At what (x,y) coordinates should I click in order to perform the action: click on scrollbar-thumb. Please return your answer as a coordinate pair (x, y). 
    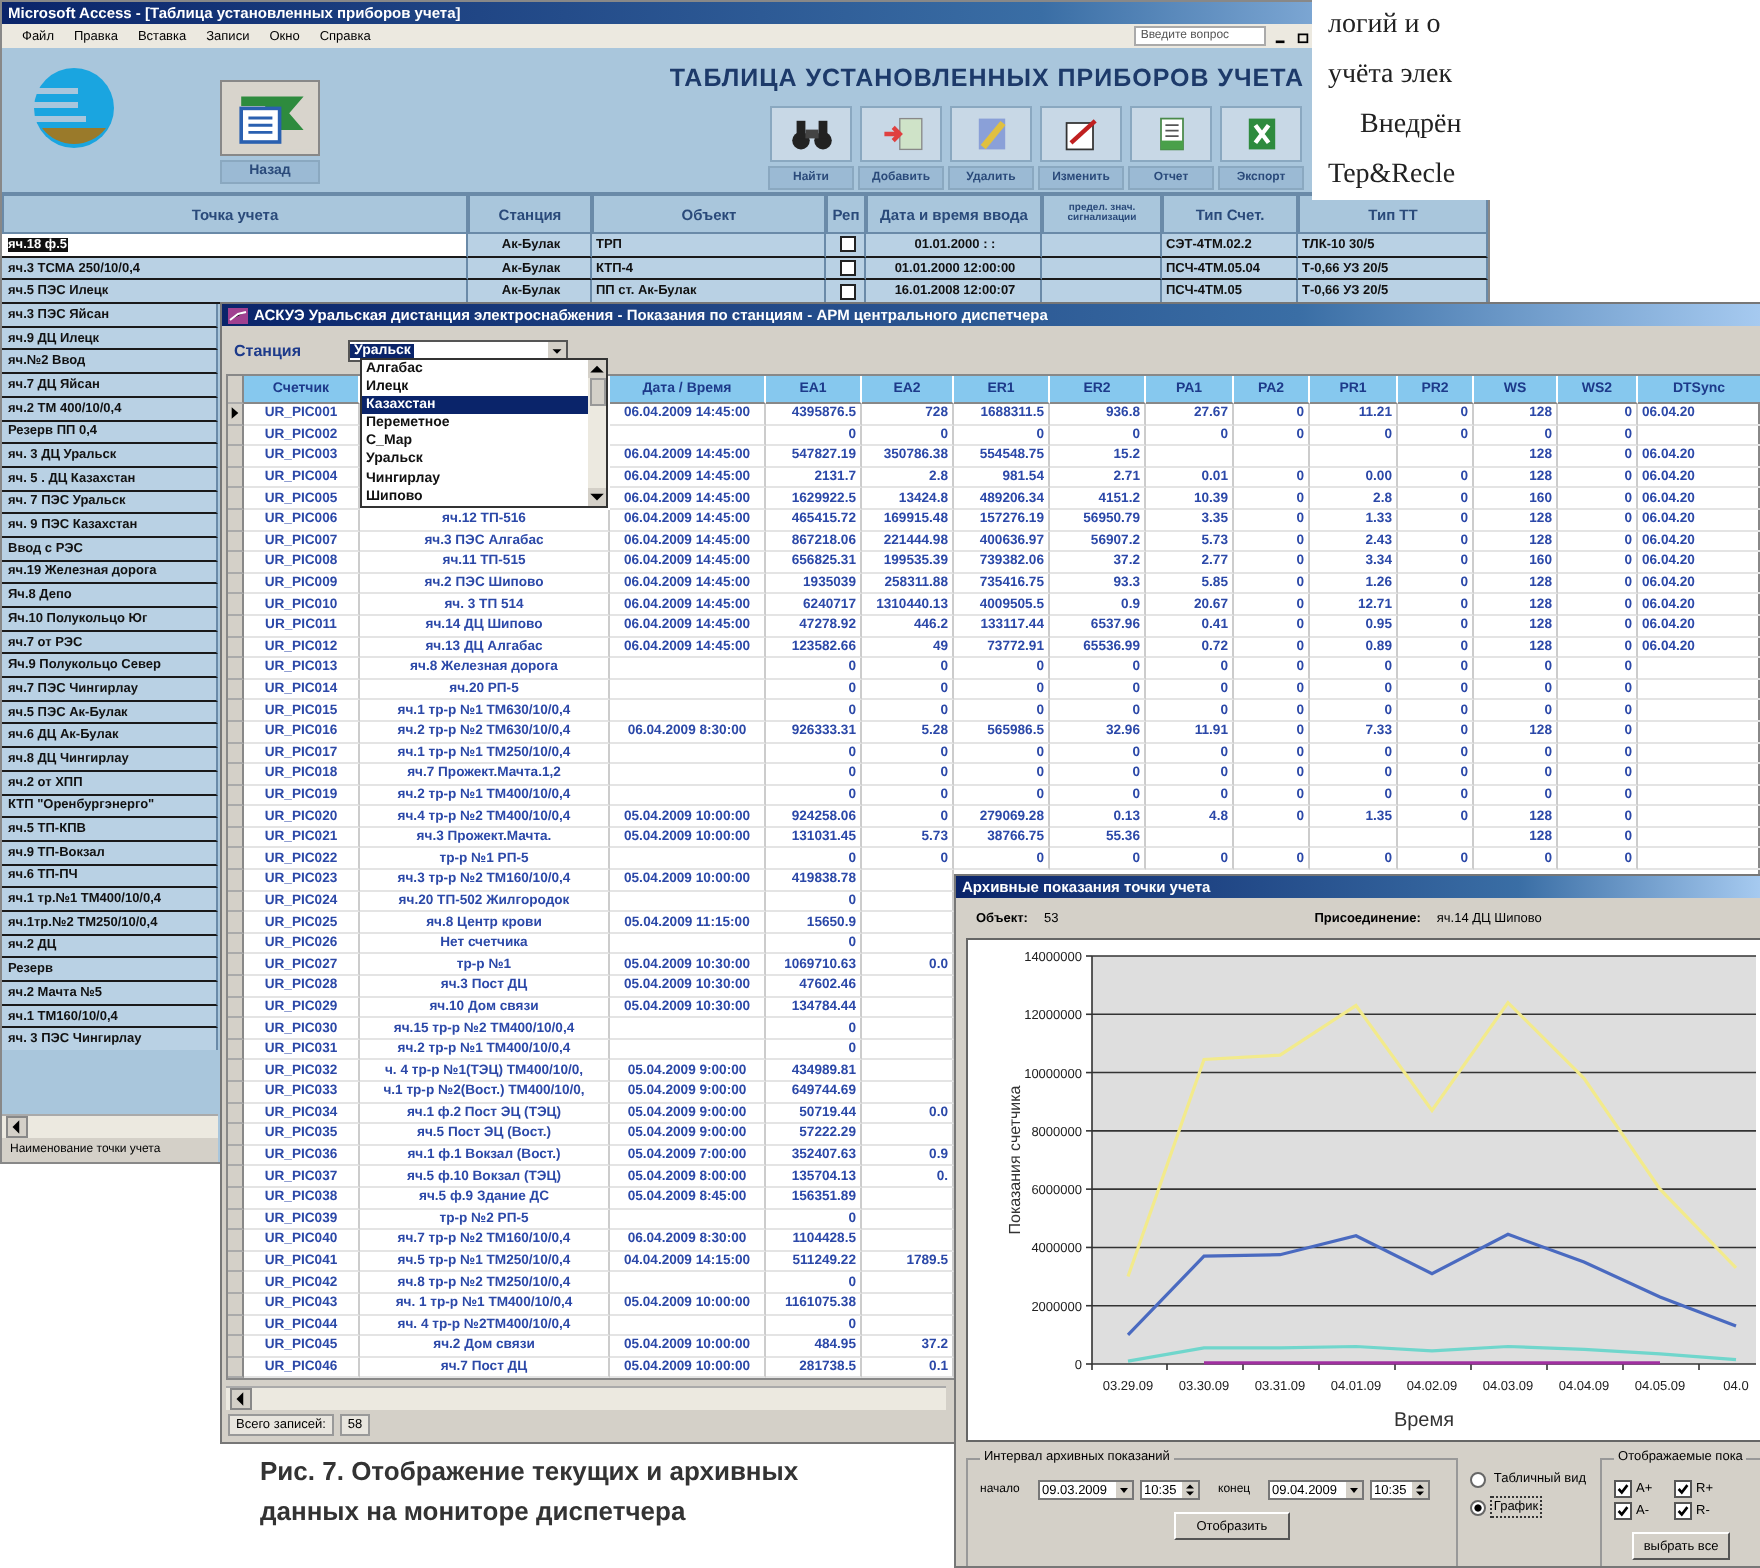
    Looking at the image, I should click on (597, 392).